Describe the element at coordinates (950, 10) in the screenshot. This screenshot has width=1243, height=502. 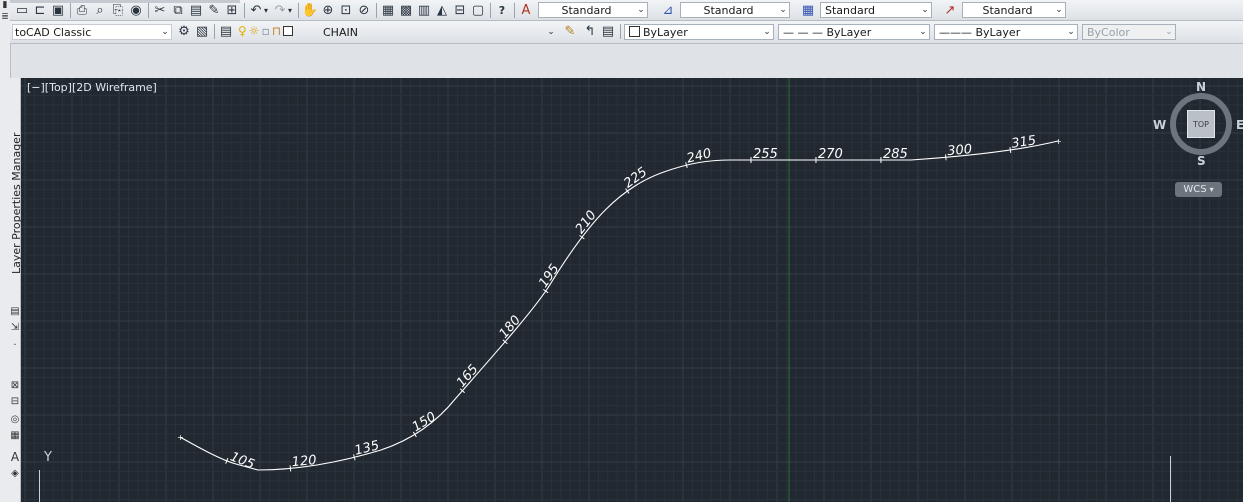
I see `multileader-style-icon: ↗` at that location.